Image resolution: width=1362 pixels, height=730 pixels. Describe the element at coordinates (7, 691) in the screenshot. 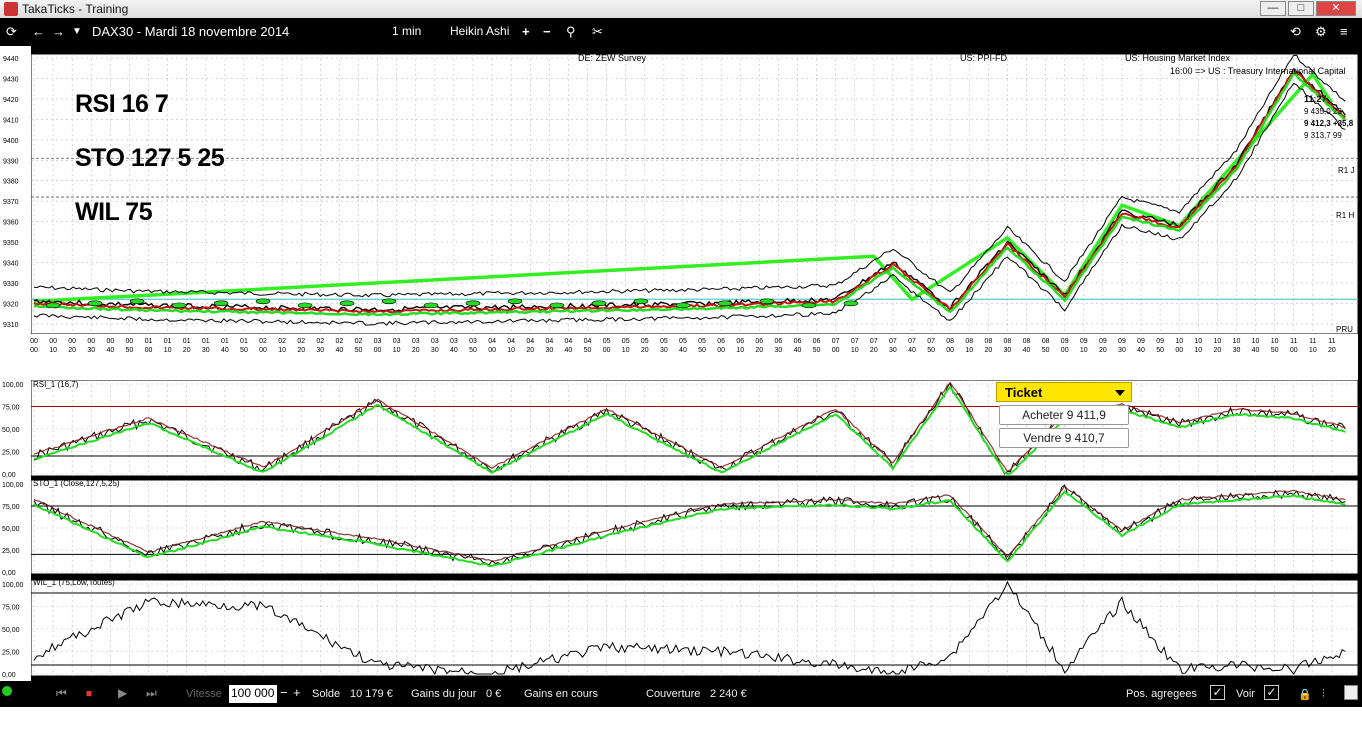

I see `status-dot-icon` at that location.